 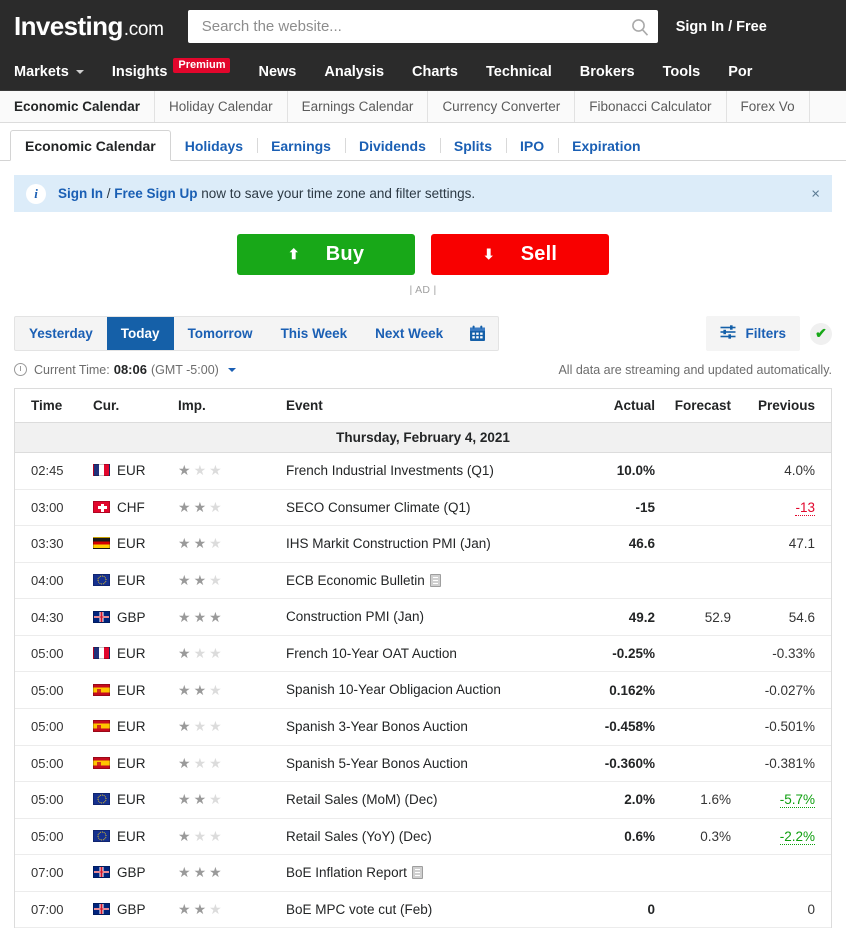 I want to click on previous-value: -2.2%, so click(x=797, y=836).